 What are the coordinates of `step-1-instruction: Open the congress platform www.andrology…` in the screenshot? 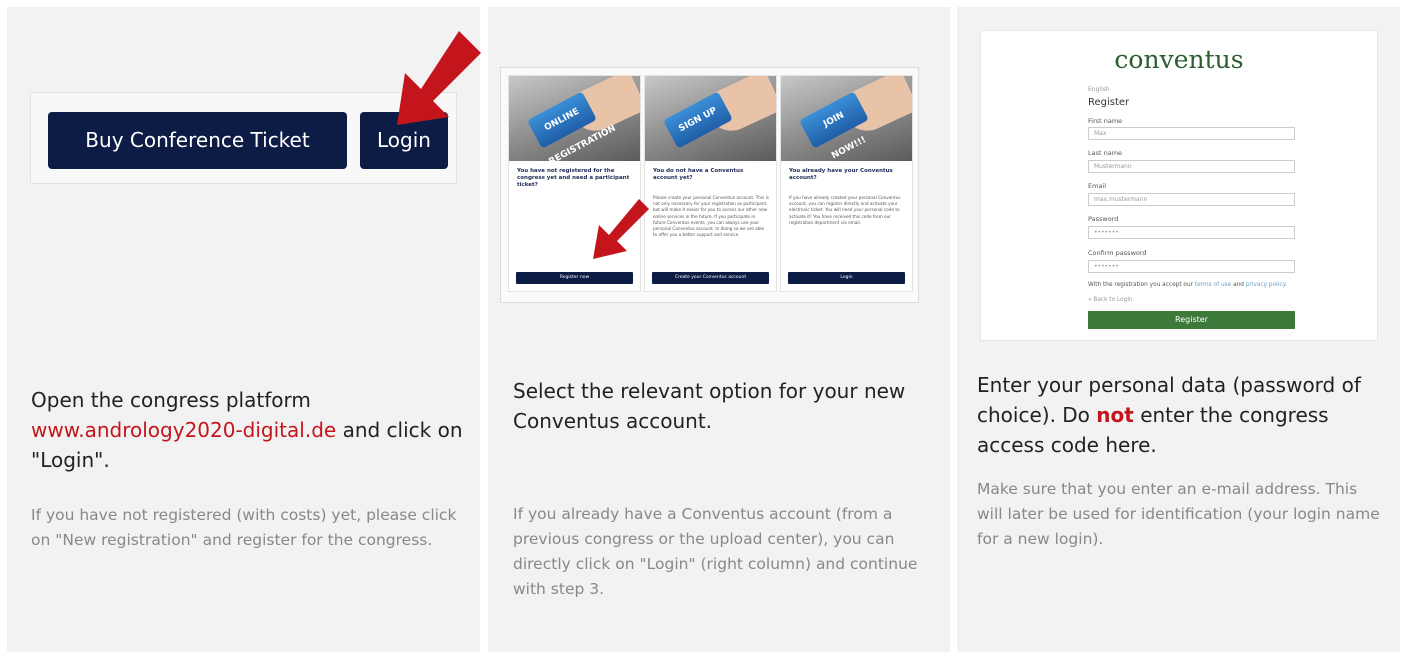 It's located at (247, 430).